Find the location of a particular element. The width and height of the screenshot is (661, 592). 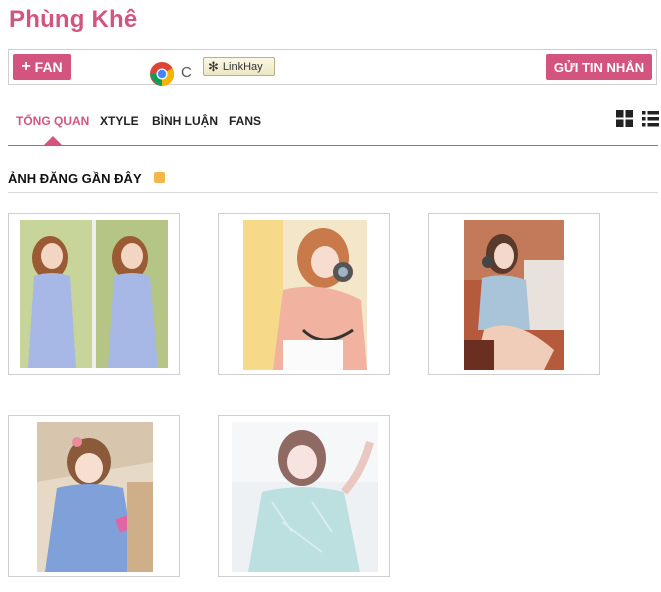

rss-icon is located at coordinates (159, 177).